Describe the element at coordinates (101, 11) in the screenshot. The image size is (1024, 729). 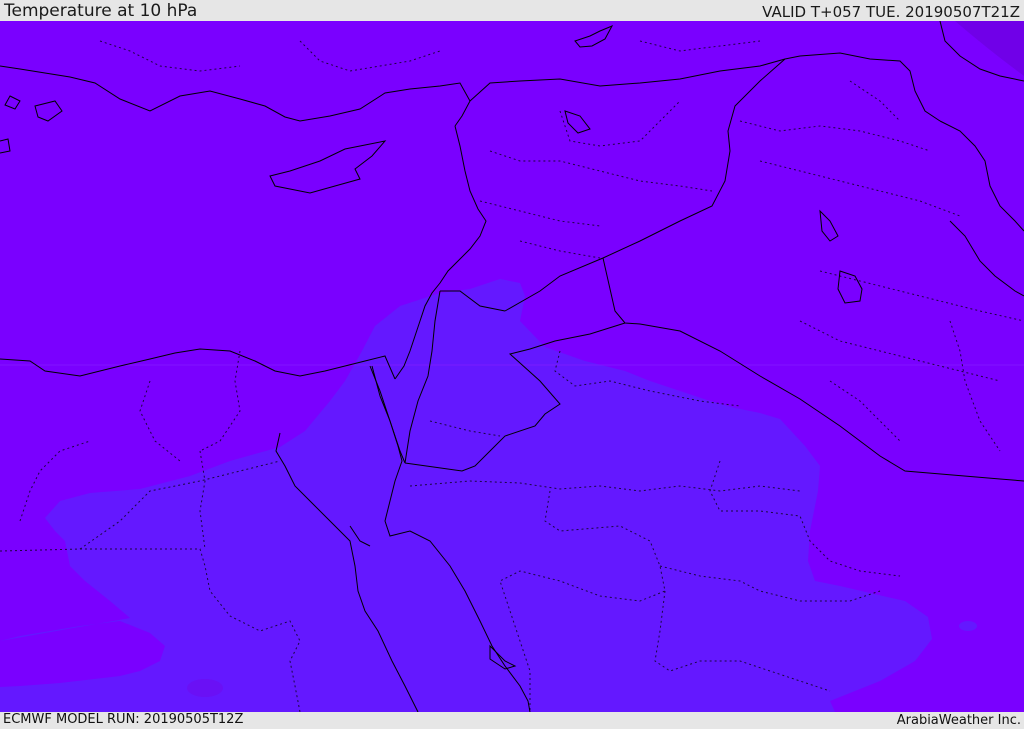
I see `map-title: Temperature at 10 hPa` at that location.